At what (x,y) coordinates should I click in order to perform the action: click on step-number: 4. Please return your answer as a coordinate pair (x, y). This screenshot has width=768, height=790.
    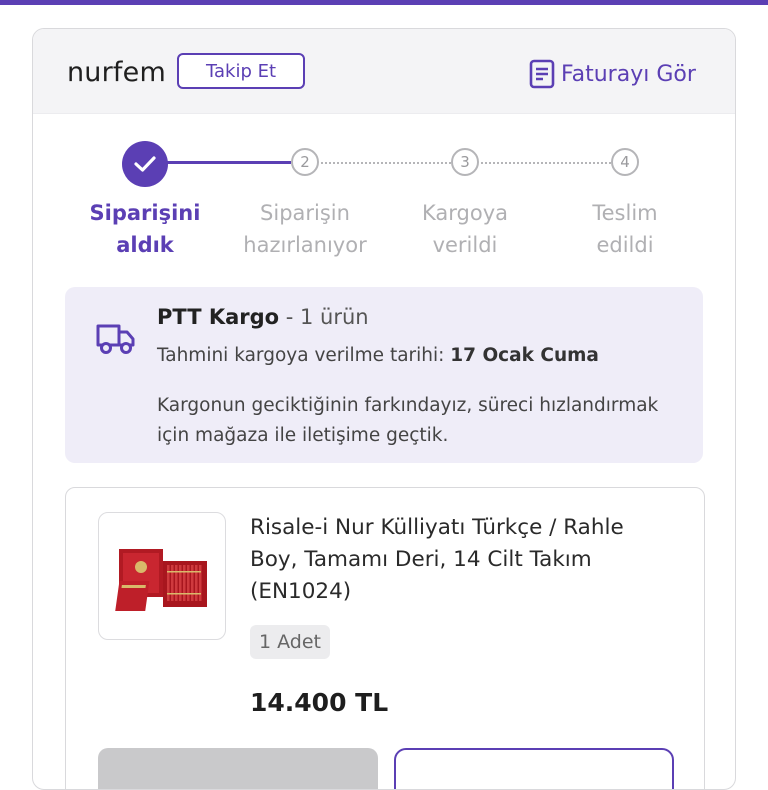
    Looking at the image, I should click on (625, 162).